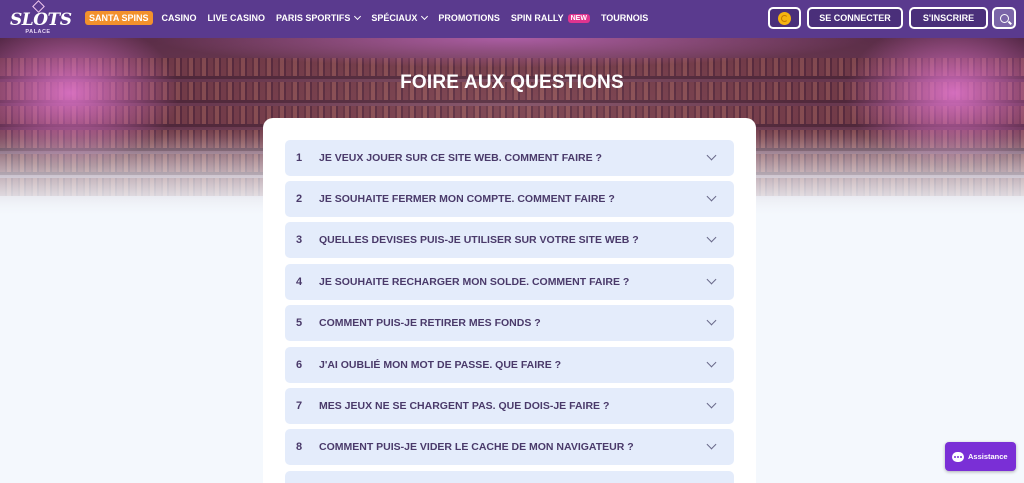 Image resolution: width=1024 pixels, height=483 pixels. What do you see at coordinates (855, 18) in the screenshot?
I see `login-button: SE CONNECTER` at bounding box center [855, 18].